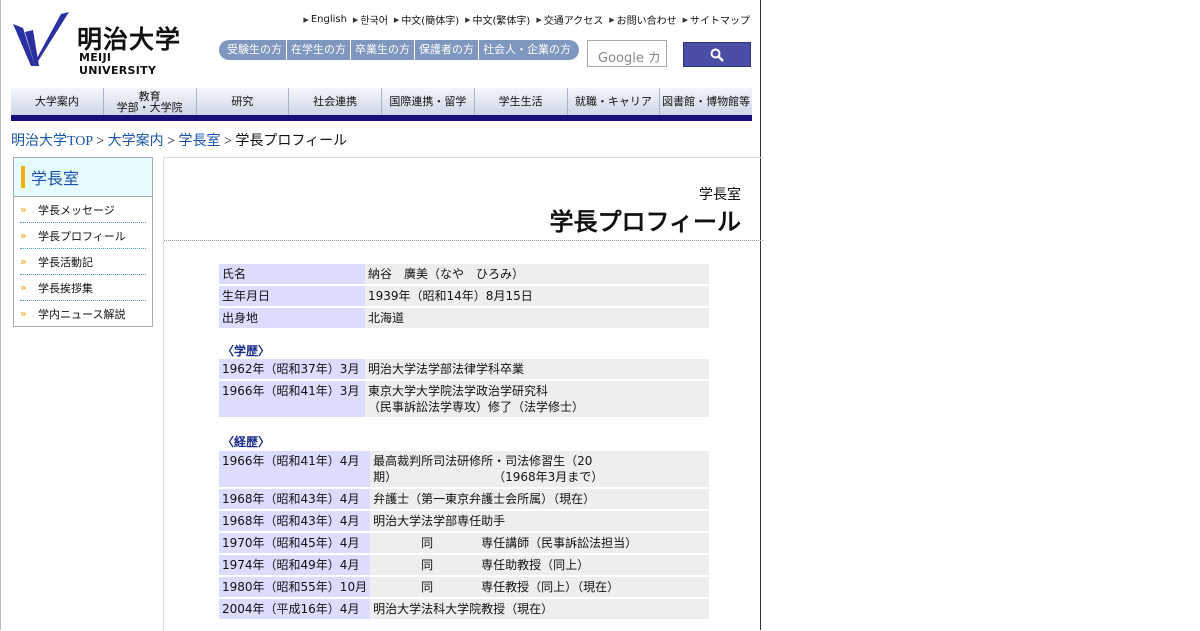 This screenshot has height=631, width=1200. What do you see at coordinates (426, 20) in the screenshot?
I see `util-link-chinese-simplified: ▶ 中文(簡体字)` at bounding box center [426, 20].